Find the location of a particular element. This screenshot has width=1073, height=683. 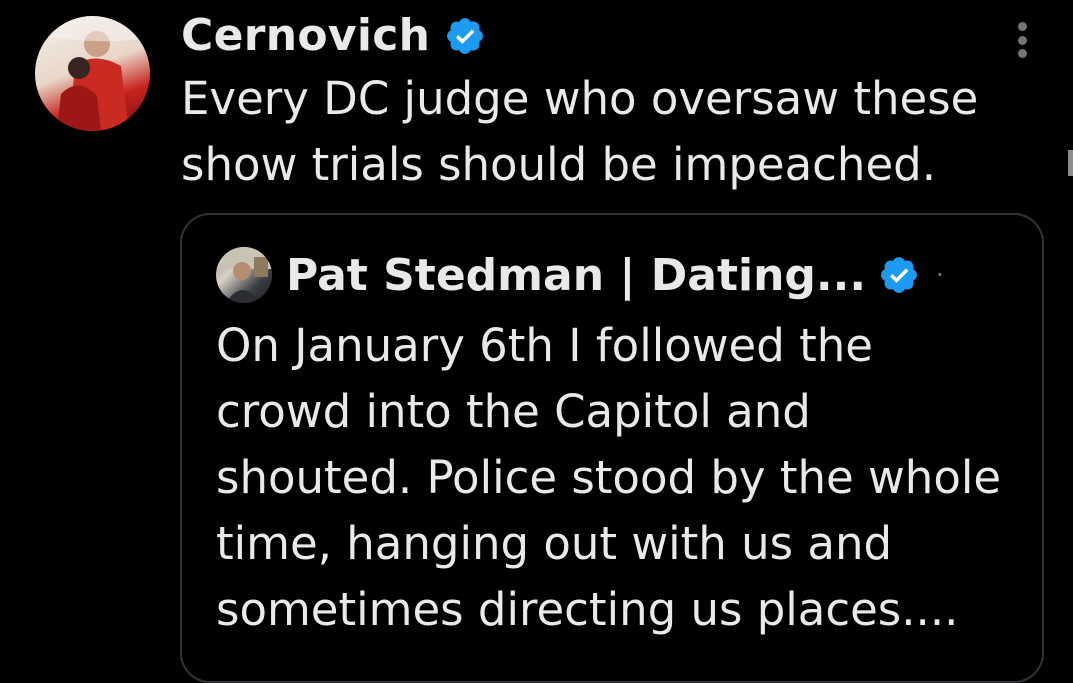

quoted-text-line: time, hanging out with us and is located at coordinates (554, 543).